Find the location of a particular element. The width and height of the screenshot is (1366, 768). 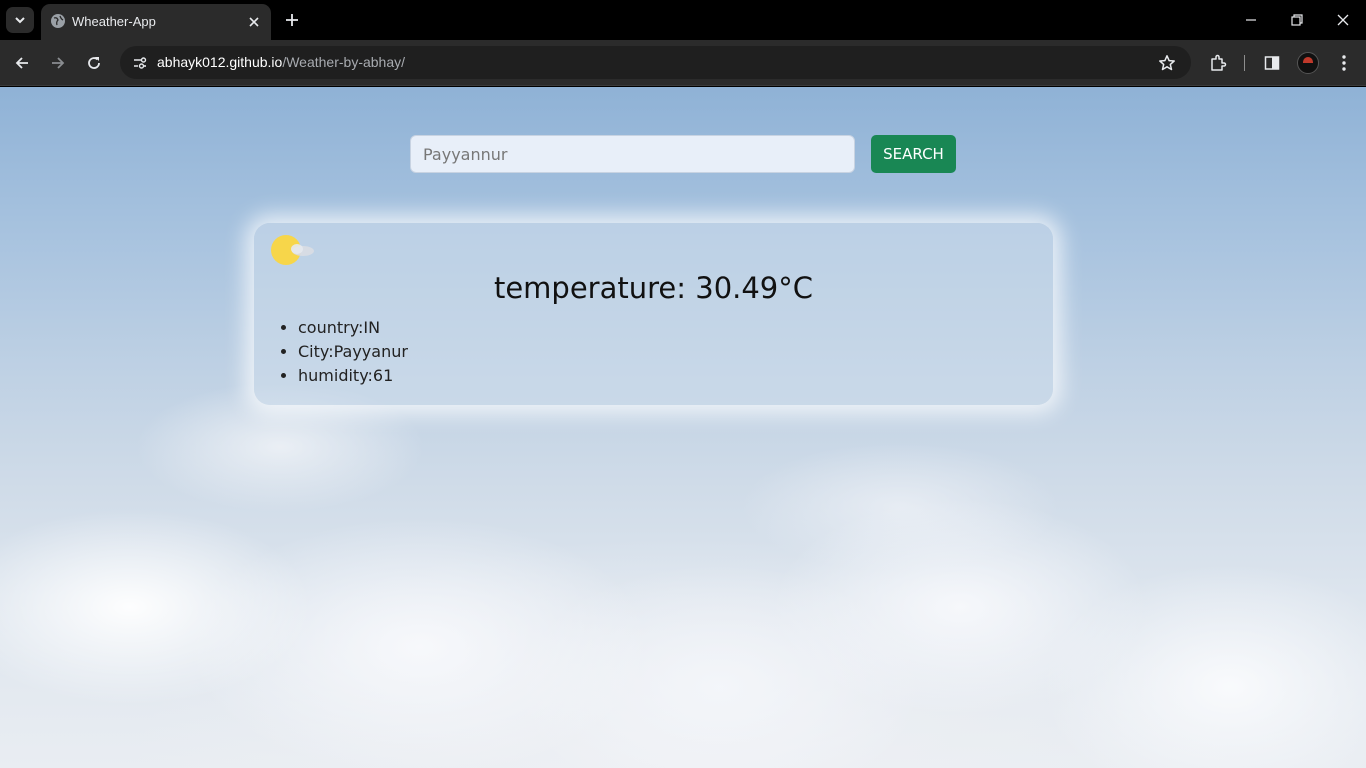

globe-icon is located at coordinates (58, 23).